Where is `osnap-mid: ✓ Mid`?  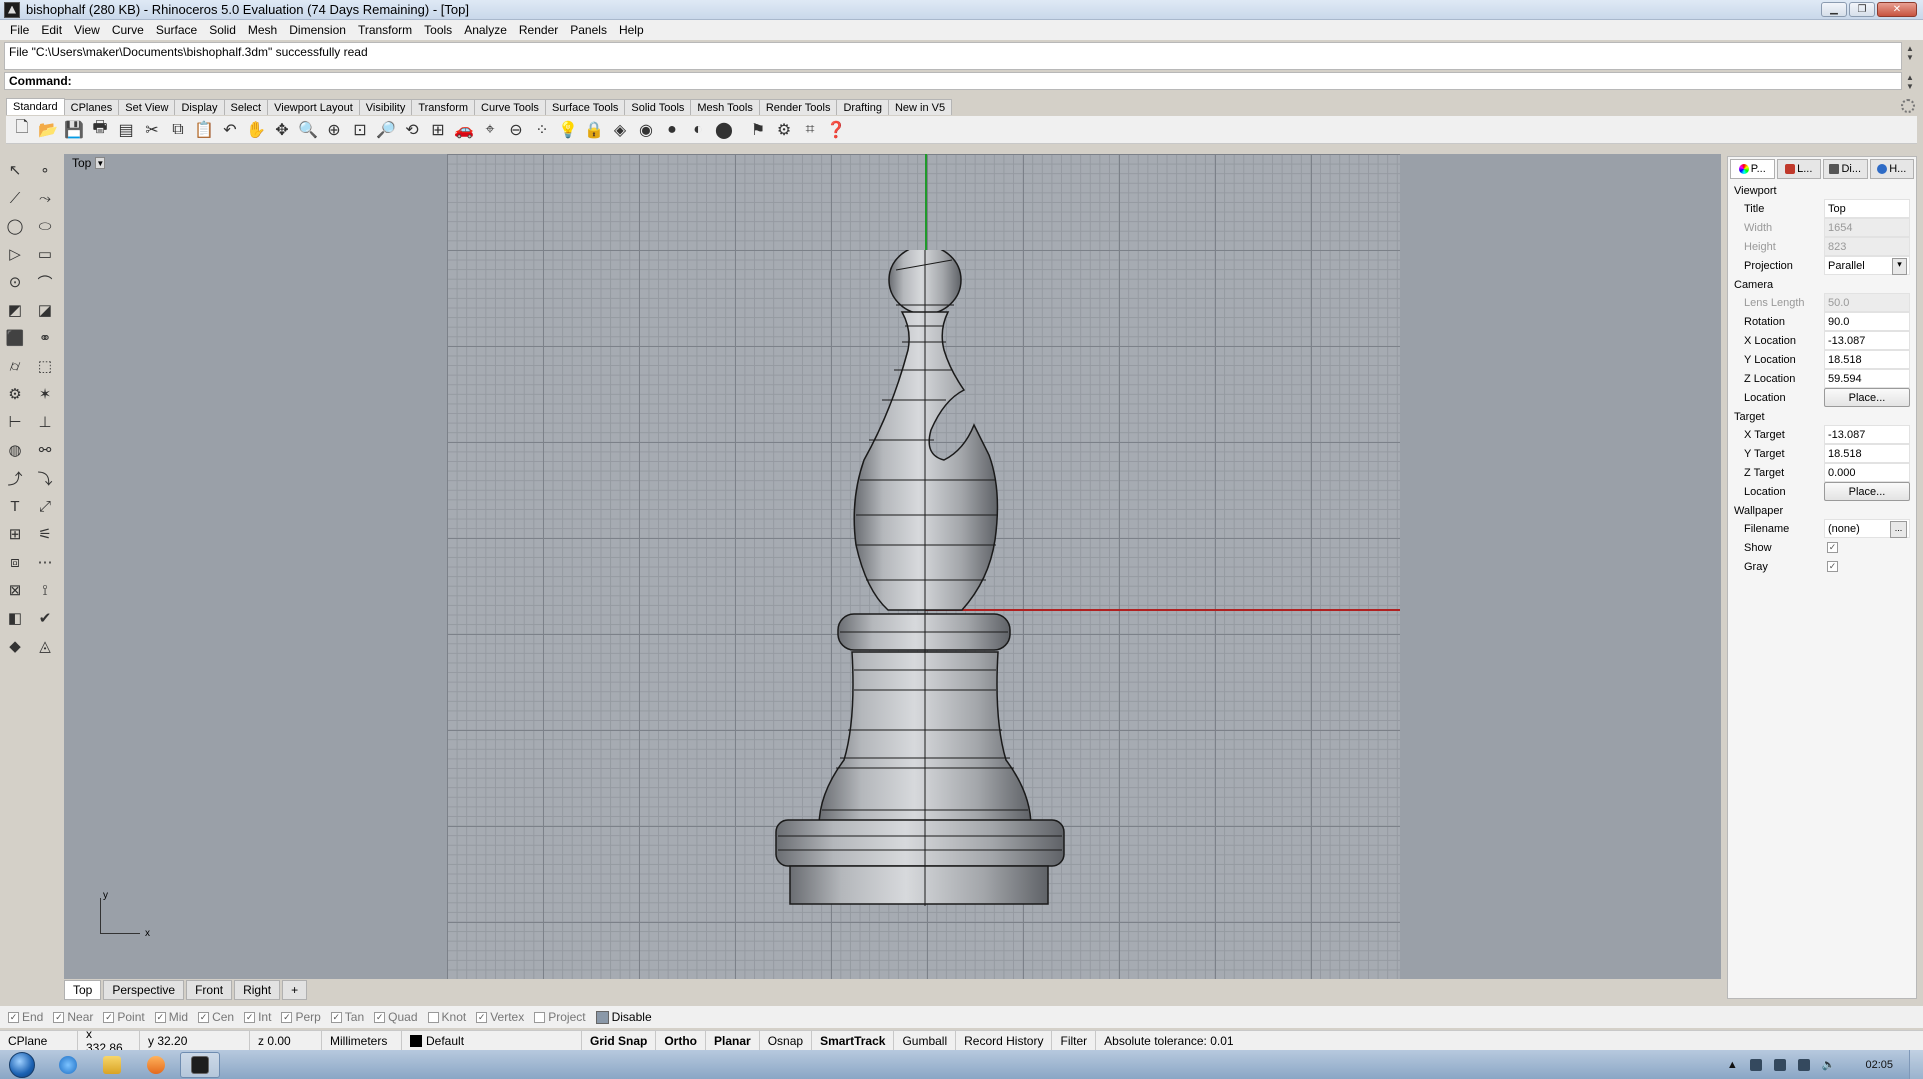 osnap-mid: ✓ Mid is located at coordinates (171, 1017).